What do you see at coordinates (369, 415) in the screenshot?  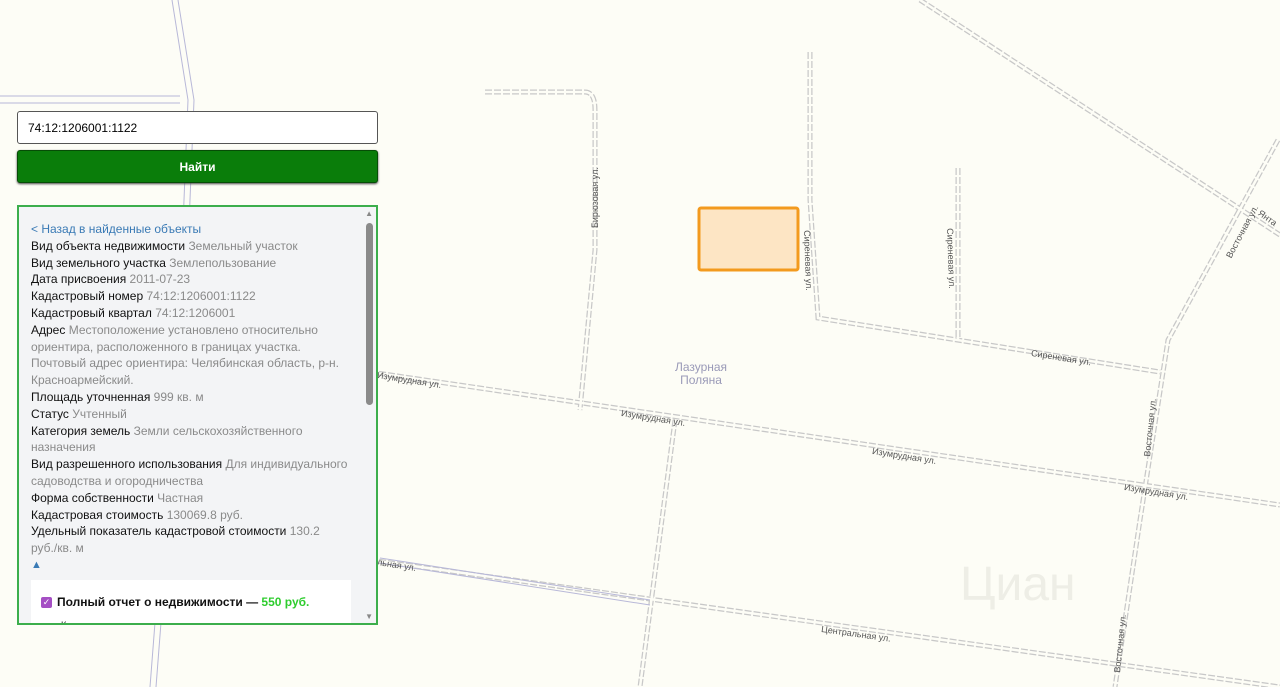 I see `panel-scrollbar: ▲ ▼` at bounding box center [369, 415].